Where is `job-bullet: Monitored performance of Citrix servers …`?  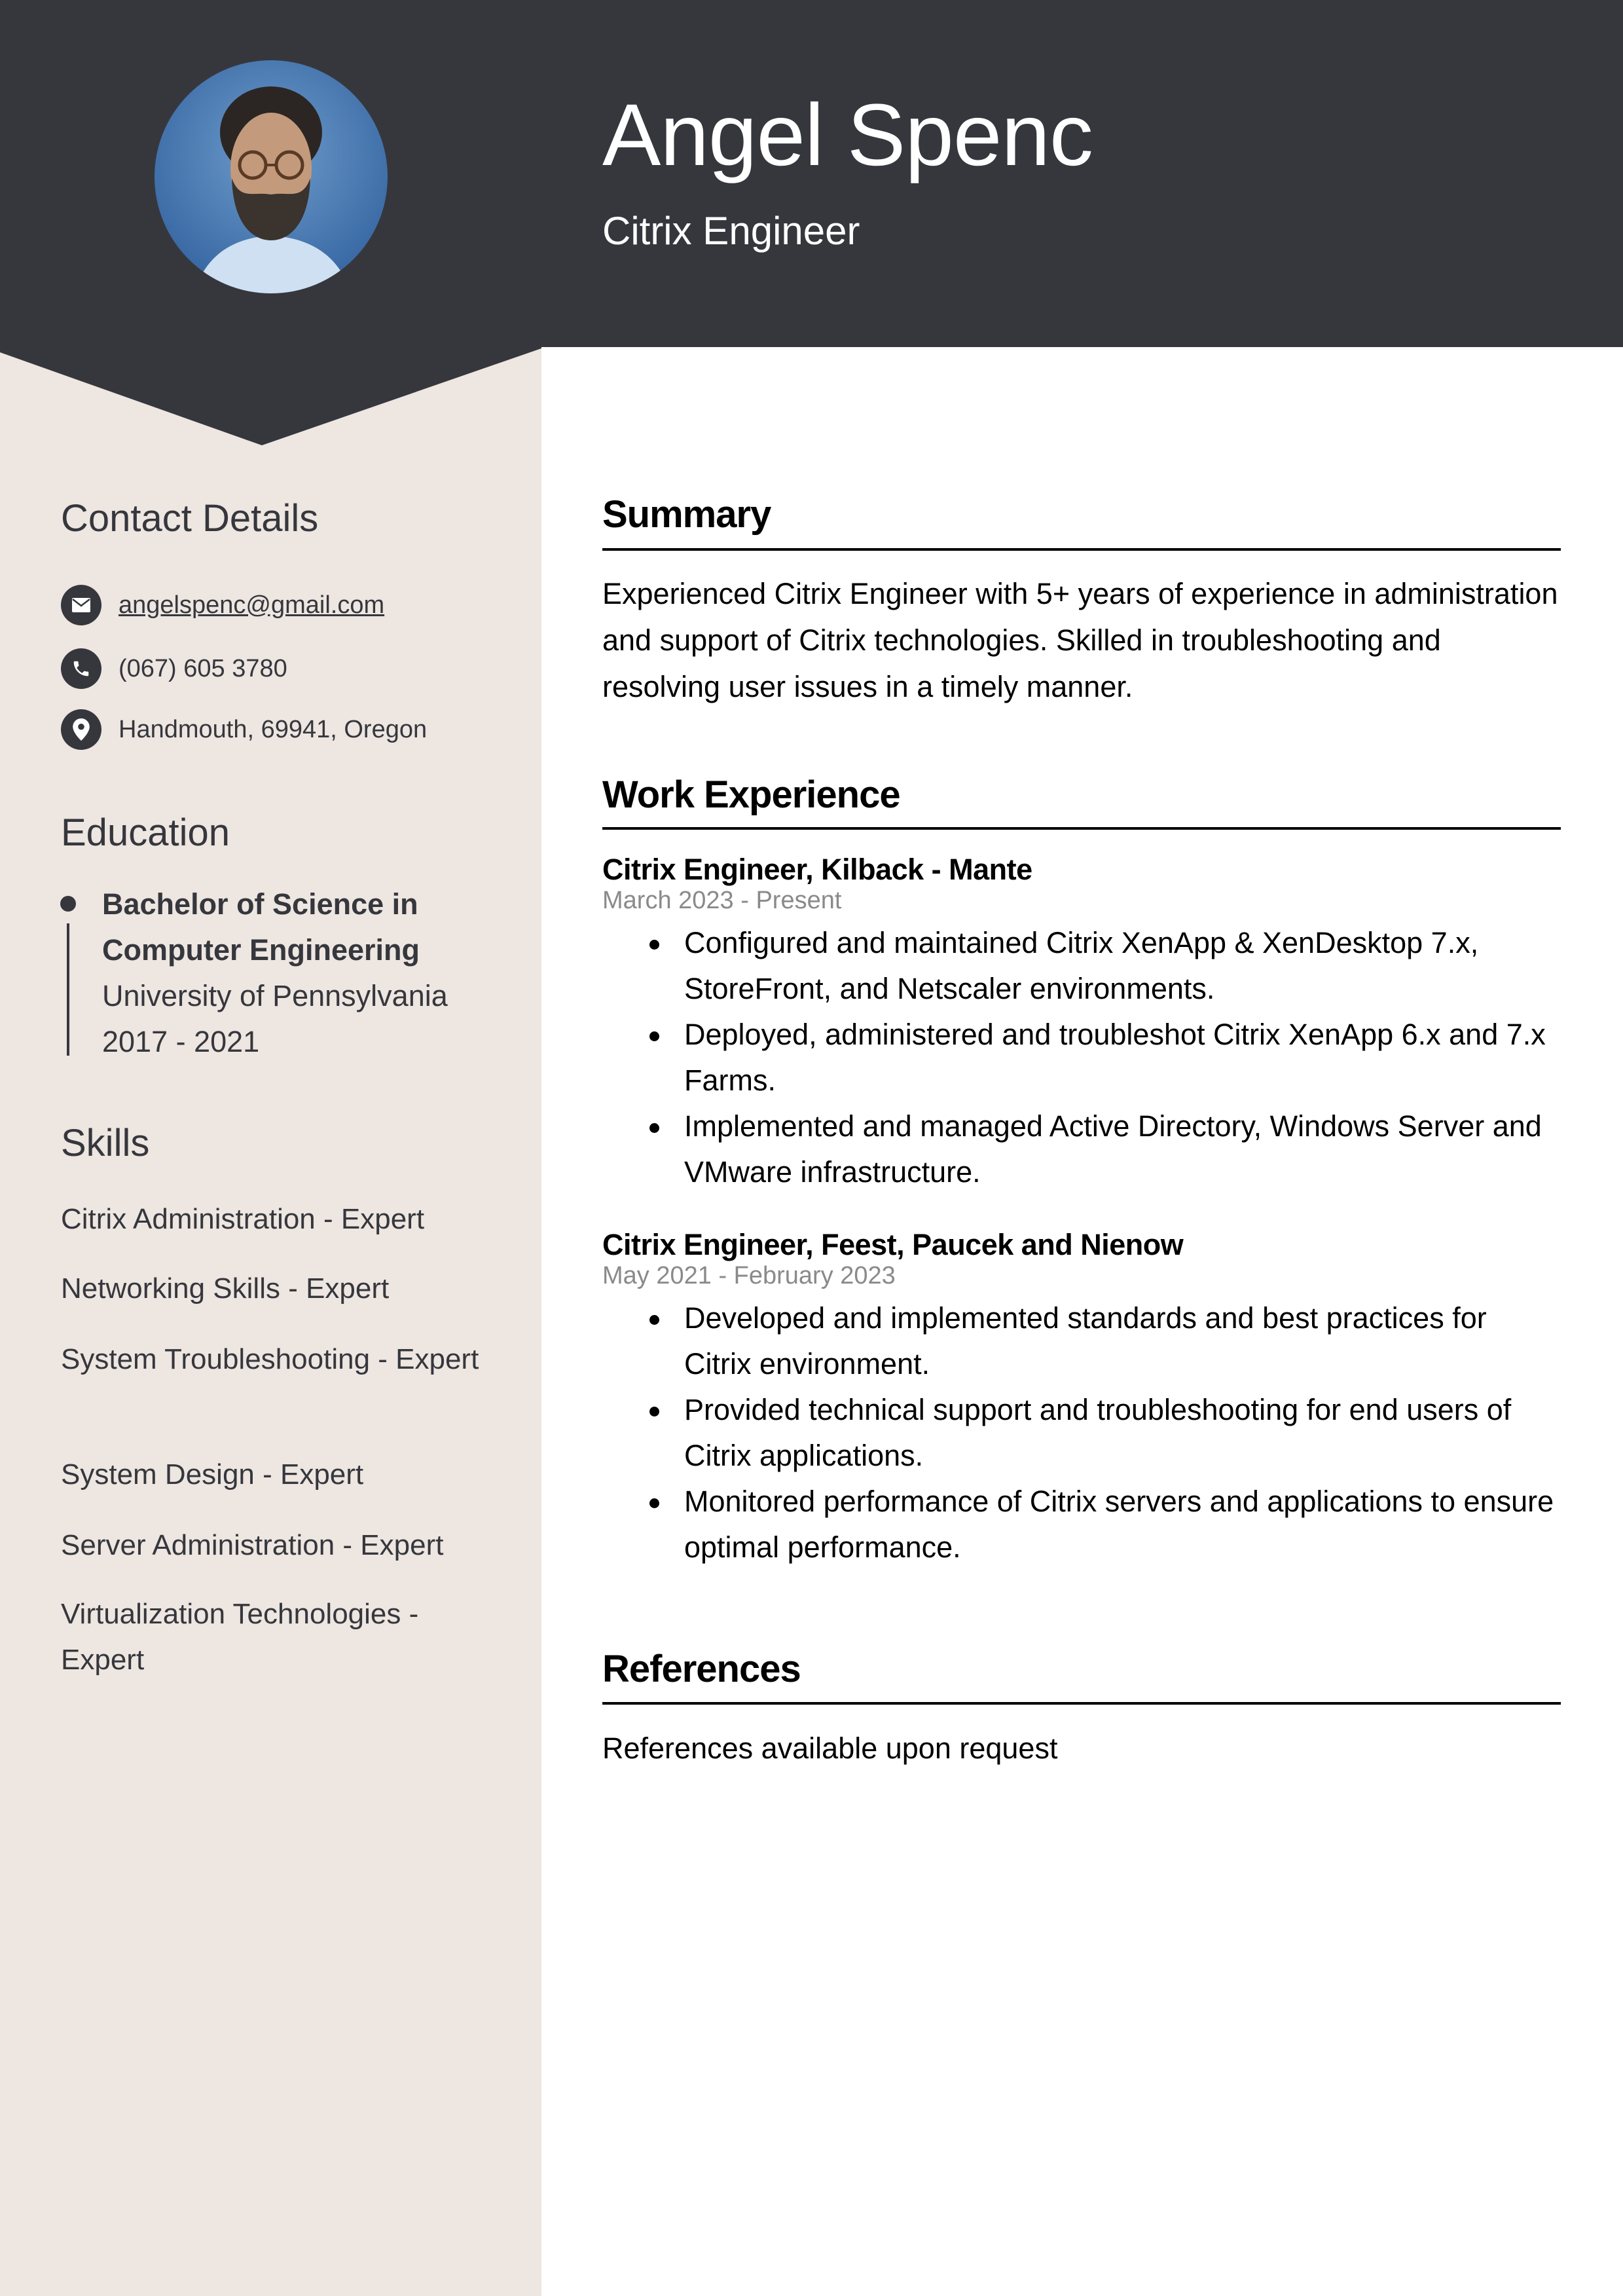
job-bullet: Monitored performance of Citrix servers … is located at coordinates (1081, 1525).